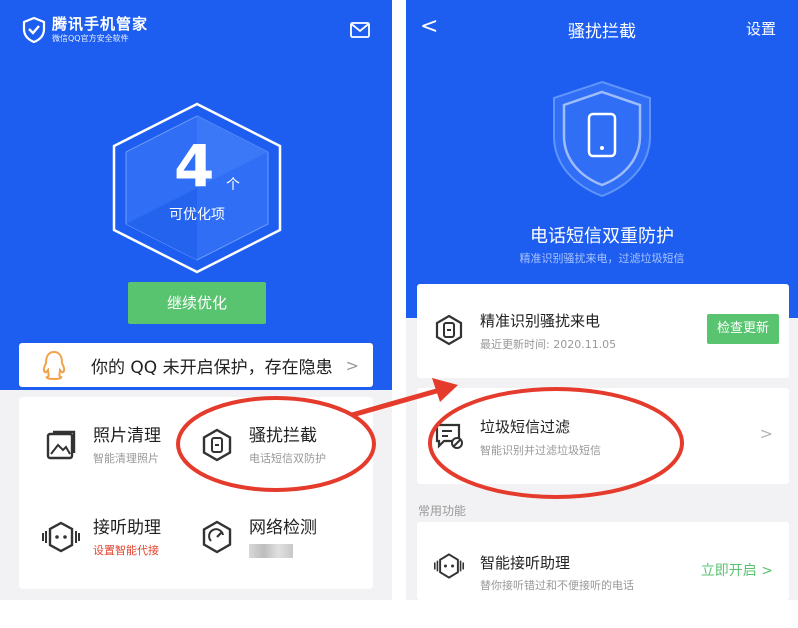  Describe the element at coordinates (127, 436) in the screenshot. I see `feature-title: 照片清理` at that location.